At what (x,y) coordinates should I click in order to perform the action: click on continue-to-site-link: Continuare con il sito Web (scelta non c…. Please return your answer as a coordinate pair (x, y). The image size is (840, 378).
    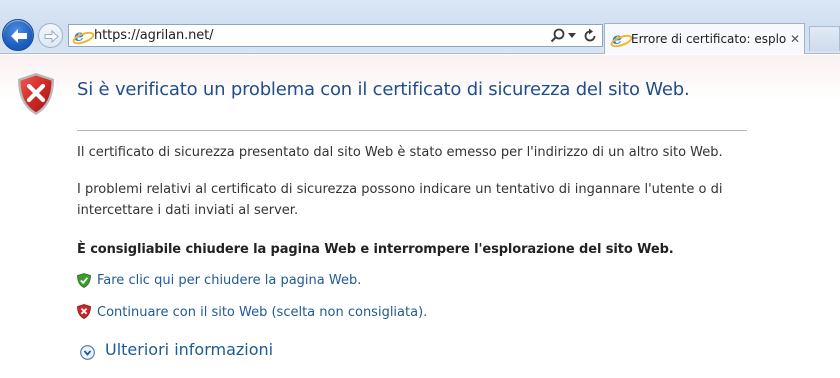
    Looking at the image, I should click on (262, 312).